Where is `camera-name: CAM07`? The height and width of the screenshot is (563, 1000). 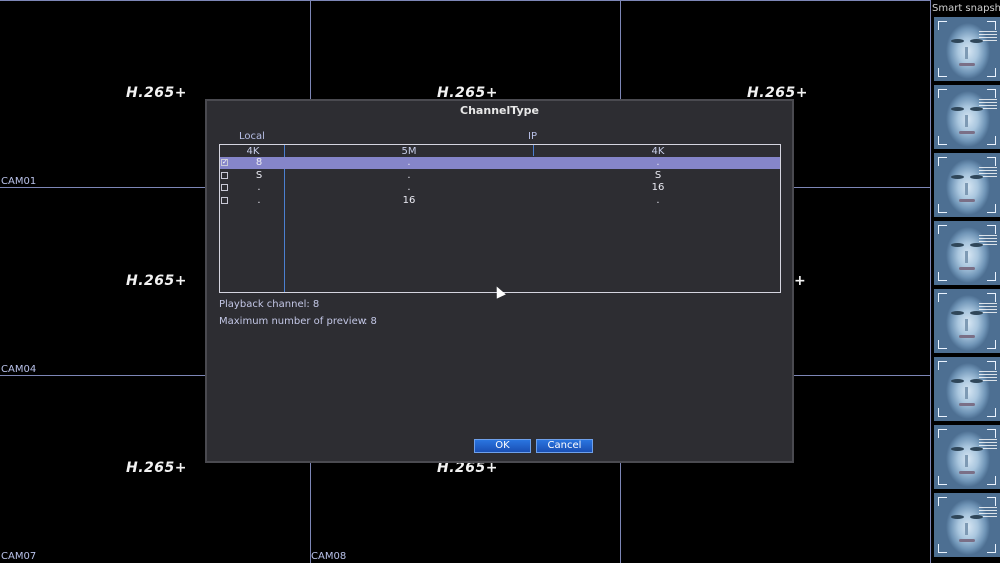 camera-name: CAM07 is located at coordinates (19, 556).